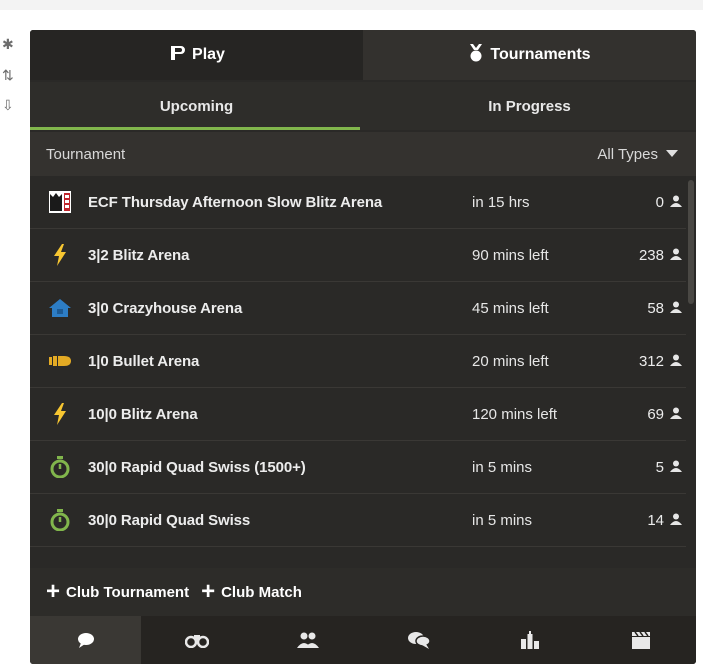 This screenshot has width=703, height=664. What do you see at coordinates (642, 202) in the screenshot?
I see `player-count: 0` at bounding box center [642, 202].